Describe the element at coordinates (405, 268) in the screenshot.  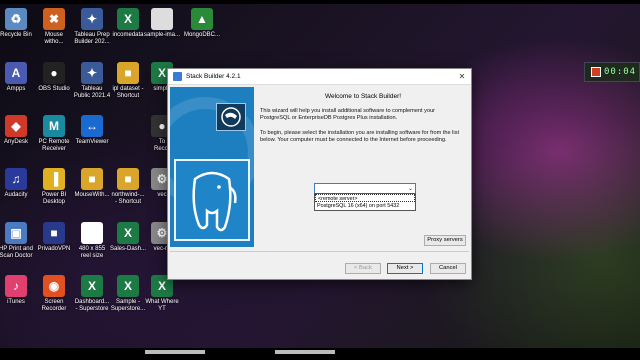
I see `next-button: Next >` at that location.